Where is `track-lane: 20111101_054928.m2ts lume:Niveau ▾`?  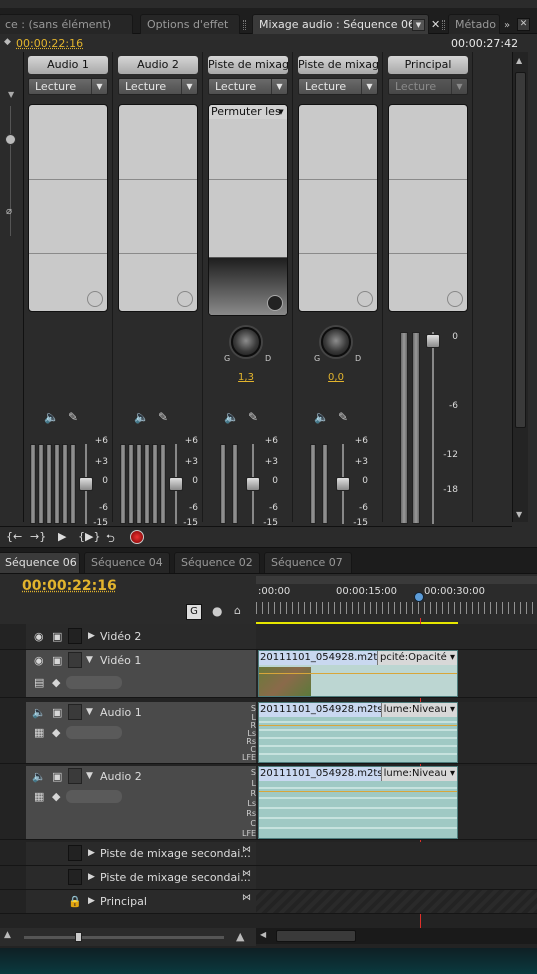 track-lane: 20111101_054928.m2ts lume:Niveau ▾ is located at coordinates (396, 802).